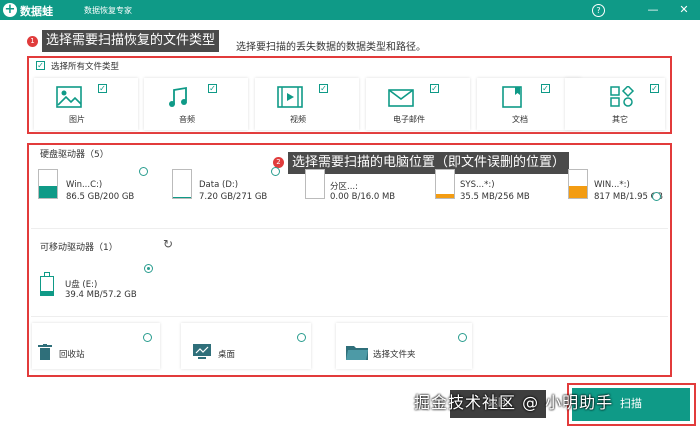 This screenshot has height=427, width=700. I want to click on email-checkbox: ✓, so click(434, 88).